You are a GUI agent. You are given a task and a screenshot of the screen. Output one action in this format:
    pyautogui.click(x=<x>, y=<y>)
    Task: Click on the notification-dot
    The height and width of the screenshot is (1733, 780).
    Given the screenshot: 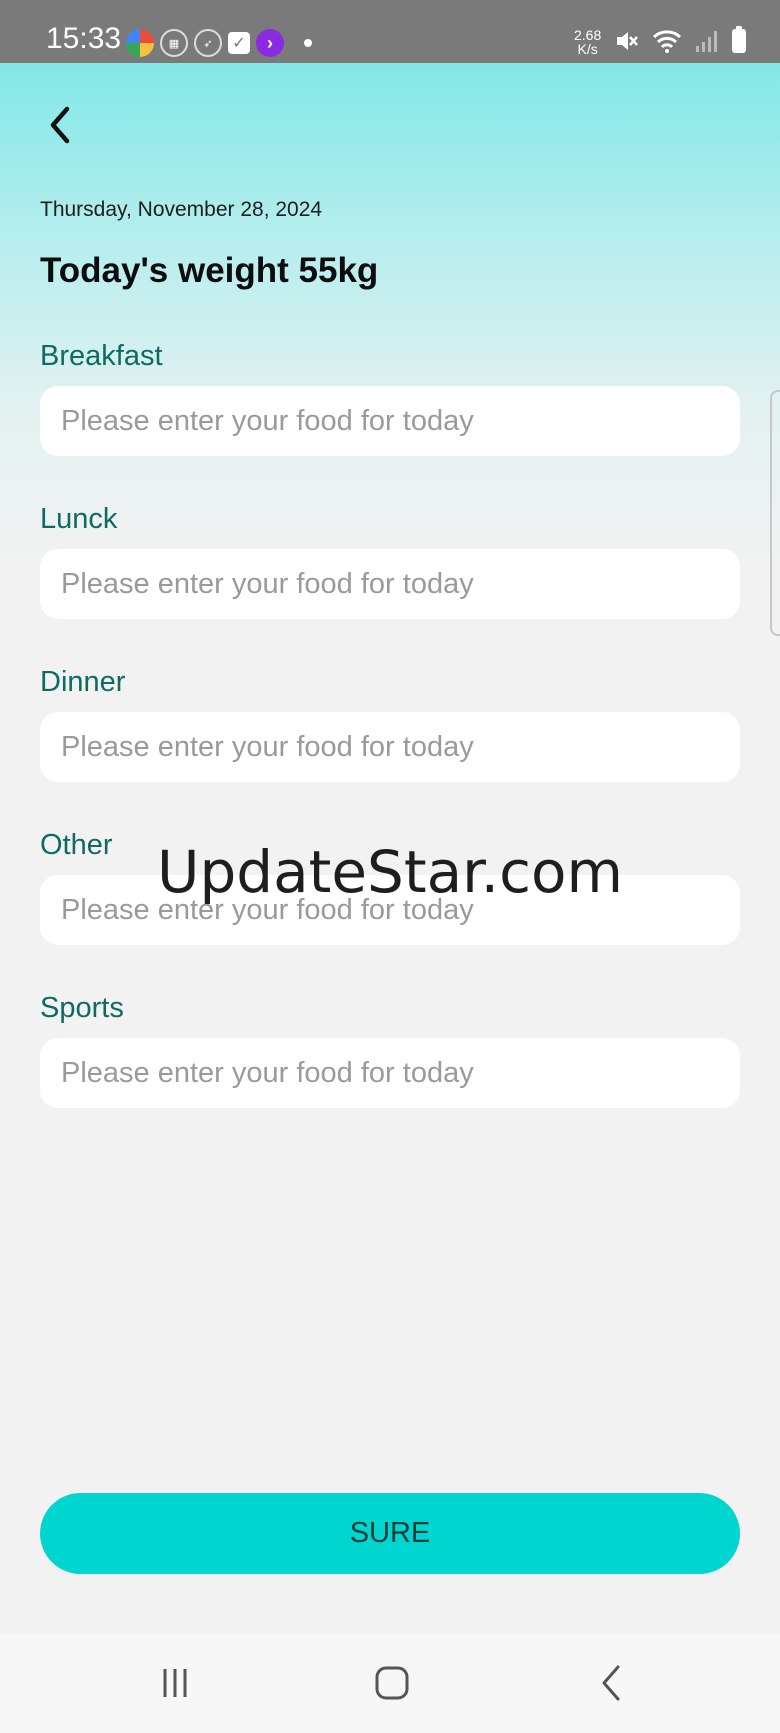 What is the action you would take?
    pyautogui.click(x=308, y=43)
    